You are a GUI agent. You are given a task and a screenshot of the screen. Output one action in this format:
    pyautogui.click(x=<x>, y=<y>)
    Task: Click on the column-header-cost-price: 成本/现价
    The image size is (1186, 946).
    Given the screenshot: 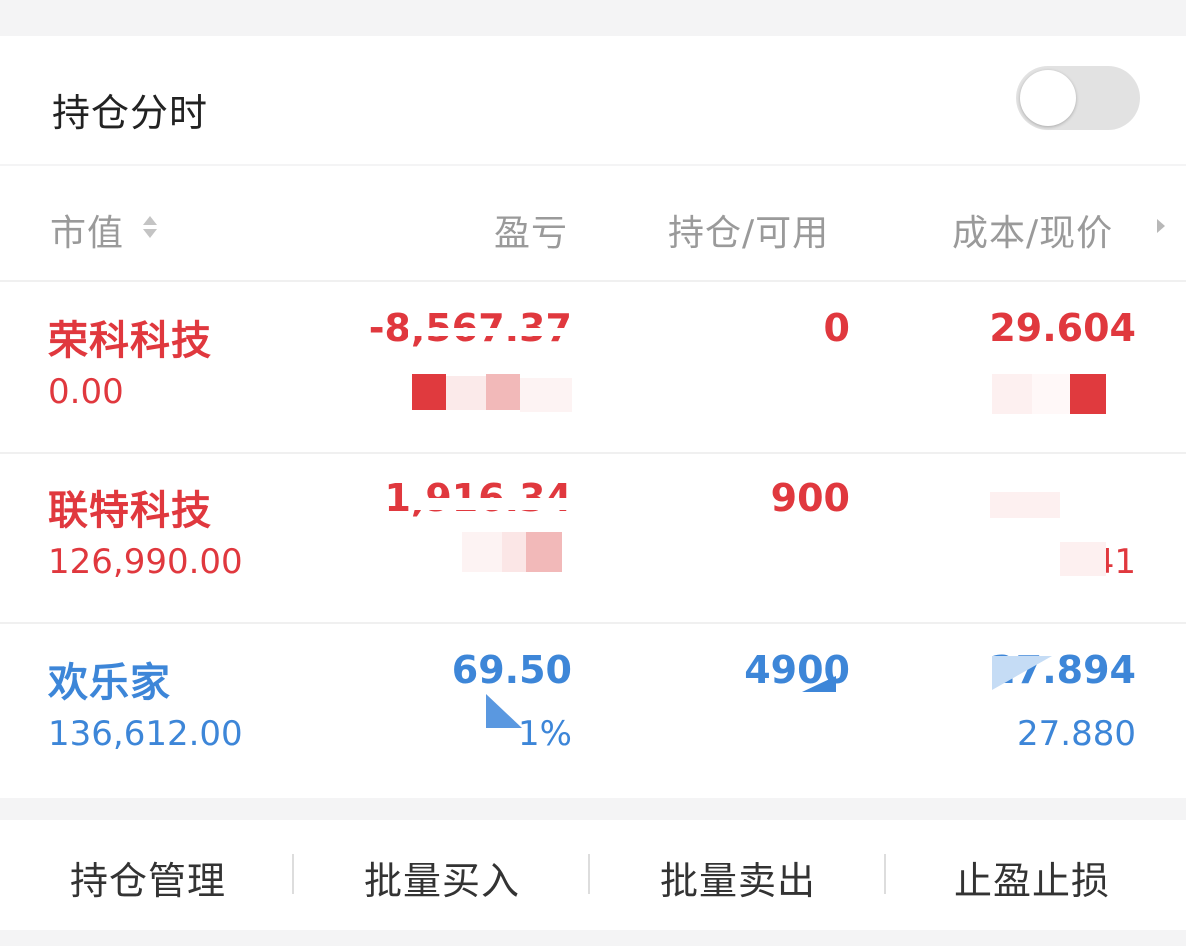 What is the action you would take?
    pyautogui.click(x=1033, y=233)
    